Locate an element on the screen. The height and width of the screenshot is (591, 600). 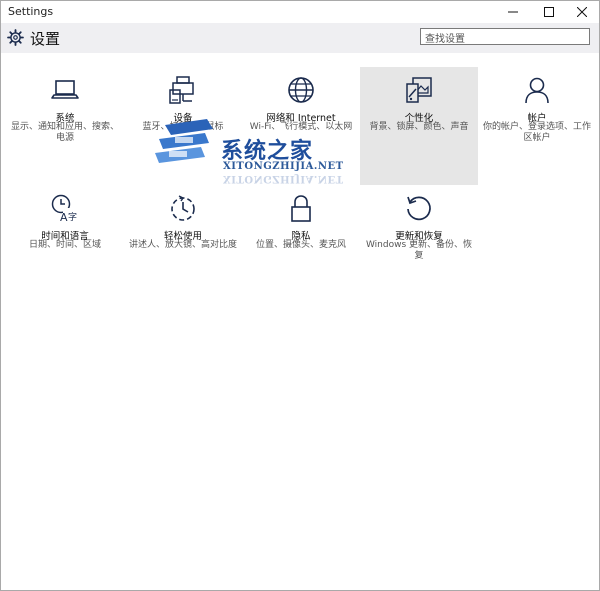
tile-ease-of-access: 轻松使用 讲述人、放大镜、高对比度 is located at coordinates (183, 244).